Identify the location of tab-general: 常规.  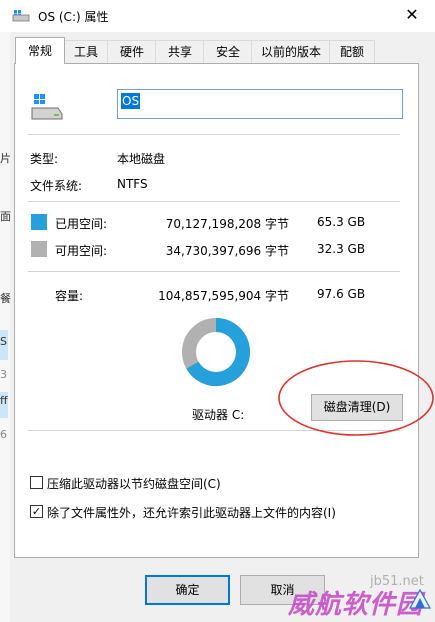
(40, 50).